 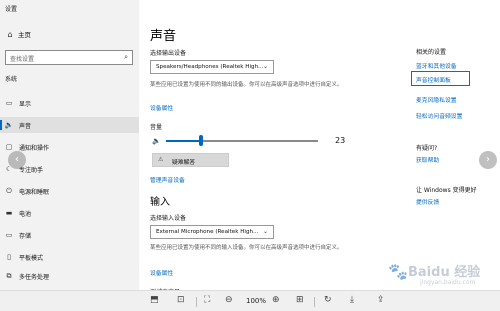 I want to click on battery-icon: ▬, so click(x=9, y=213).